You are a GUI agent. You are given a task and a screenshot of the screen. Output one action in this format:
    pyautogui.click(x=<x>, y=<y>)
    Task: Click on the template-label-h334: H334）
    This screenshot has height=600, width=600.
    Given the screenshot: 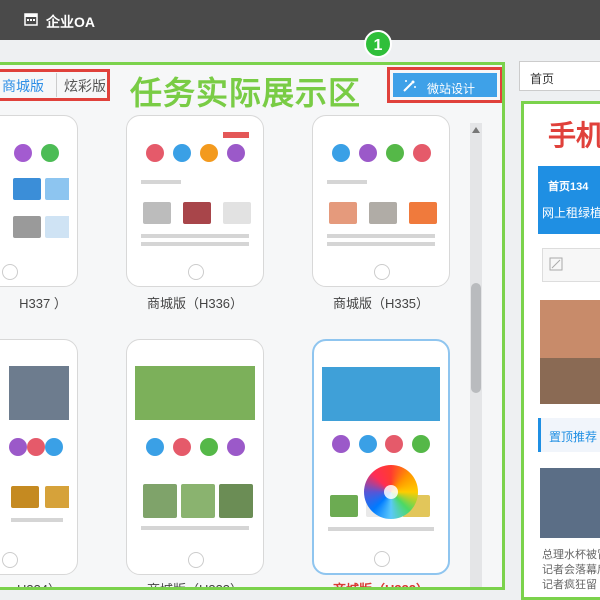 What is the action you would take?
    pyautogui.click(x=39, y=586)
    